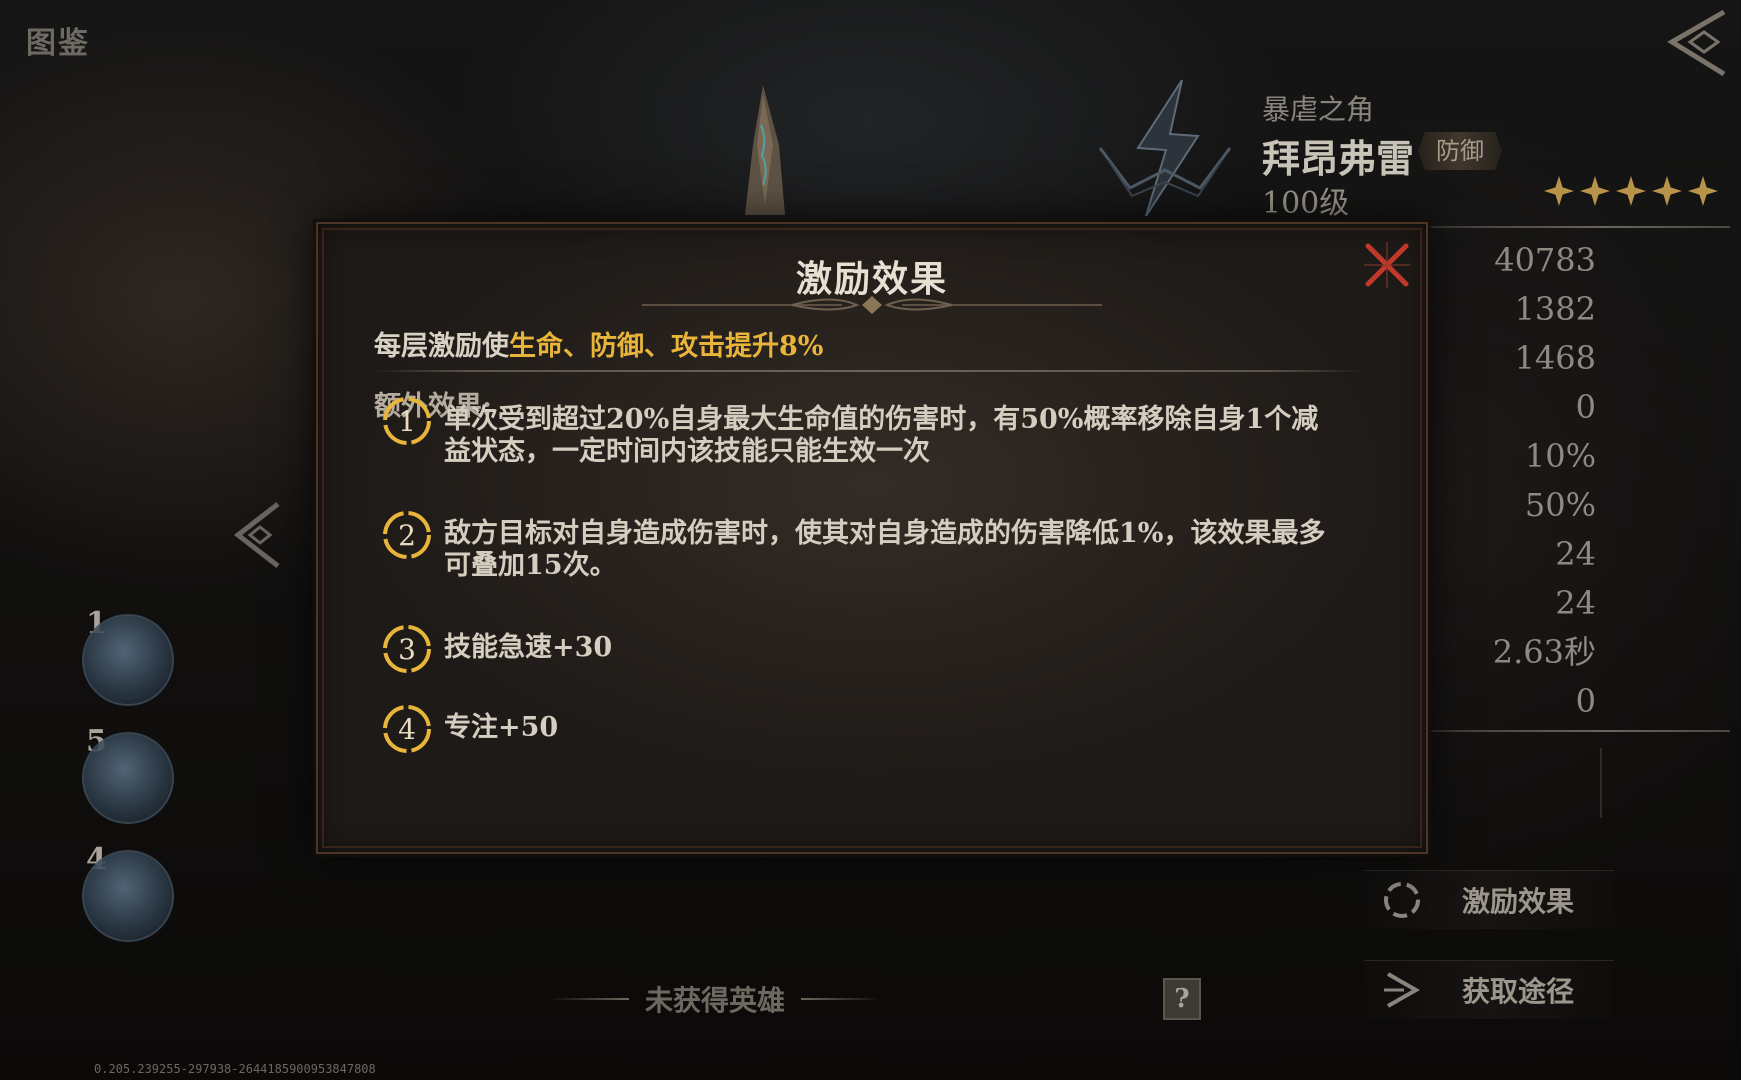 This screenshot has height=1080, width=1741. I want to click on defense-class-emblem-icon, so click(1165, 148).